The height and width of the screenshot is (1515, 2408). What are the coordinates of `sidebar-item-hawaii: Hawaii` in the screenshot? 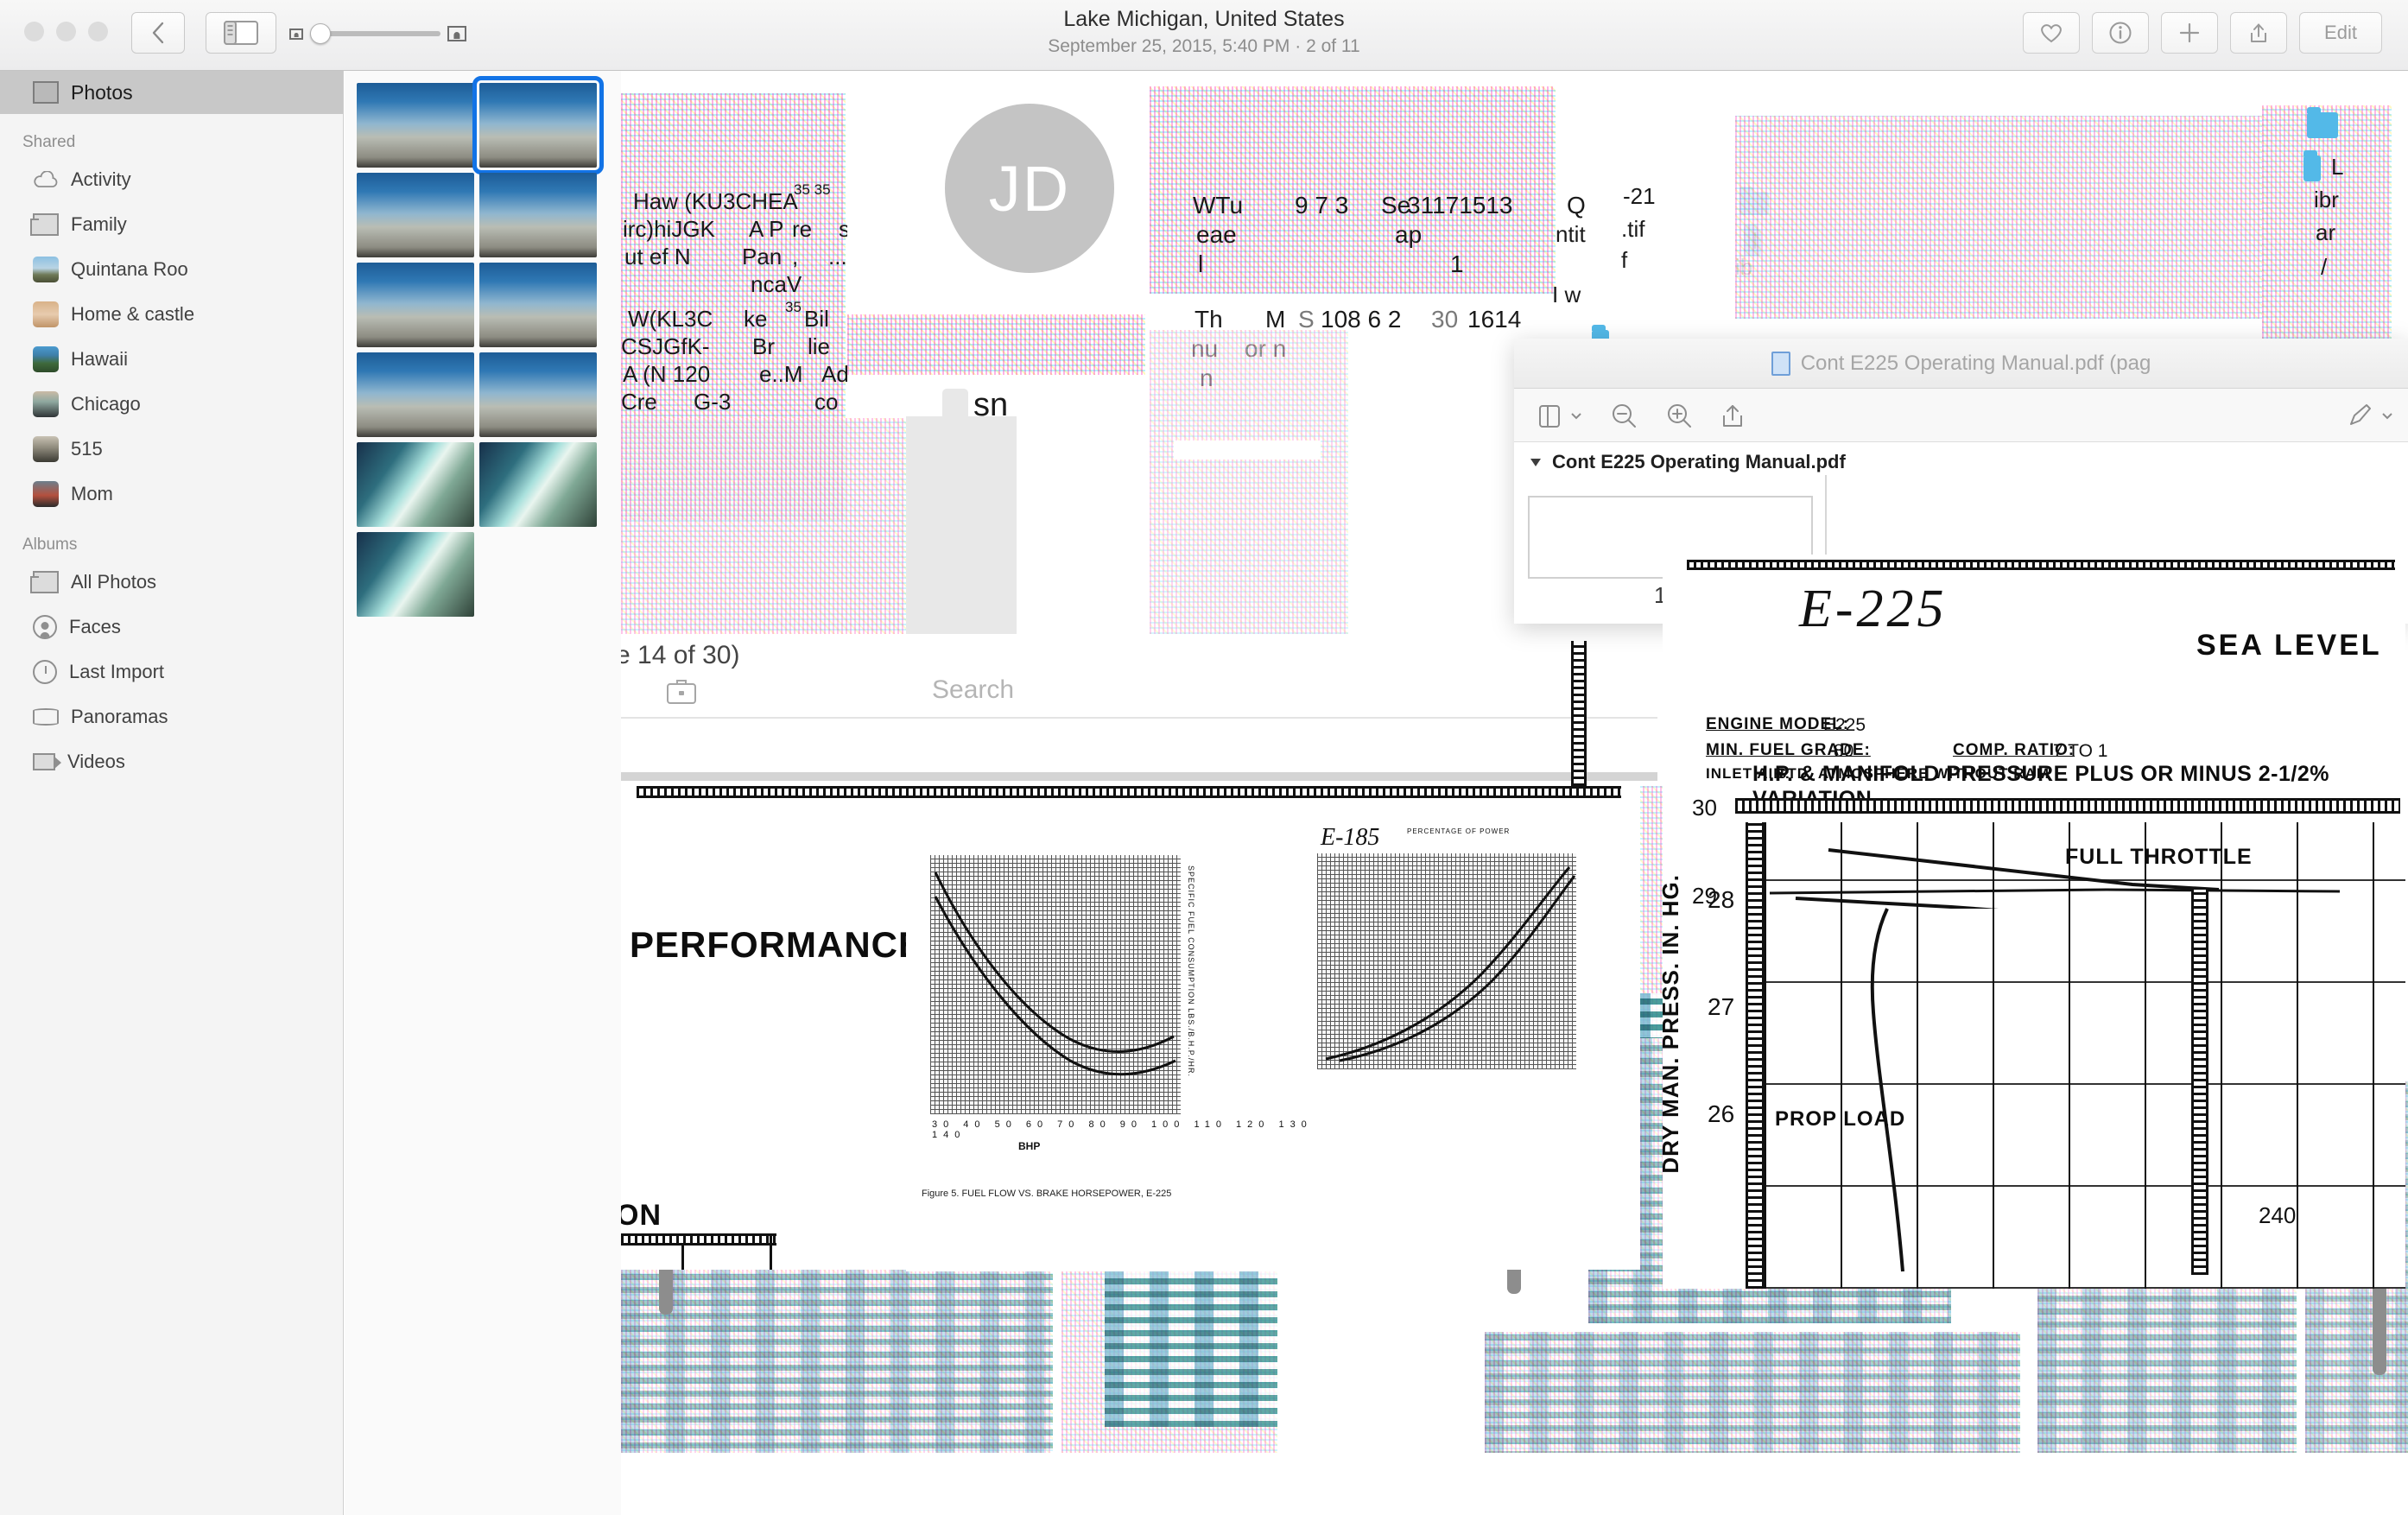 It's located at (171, 359).